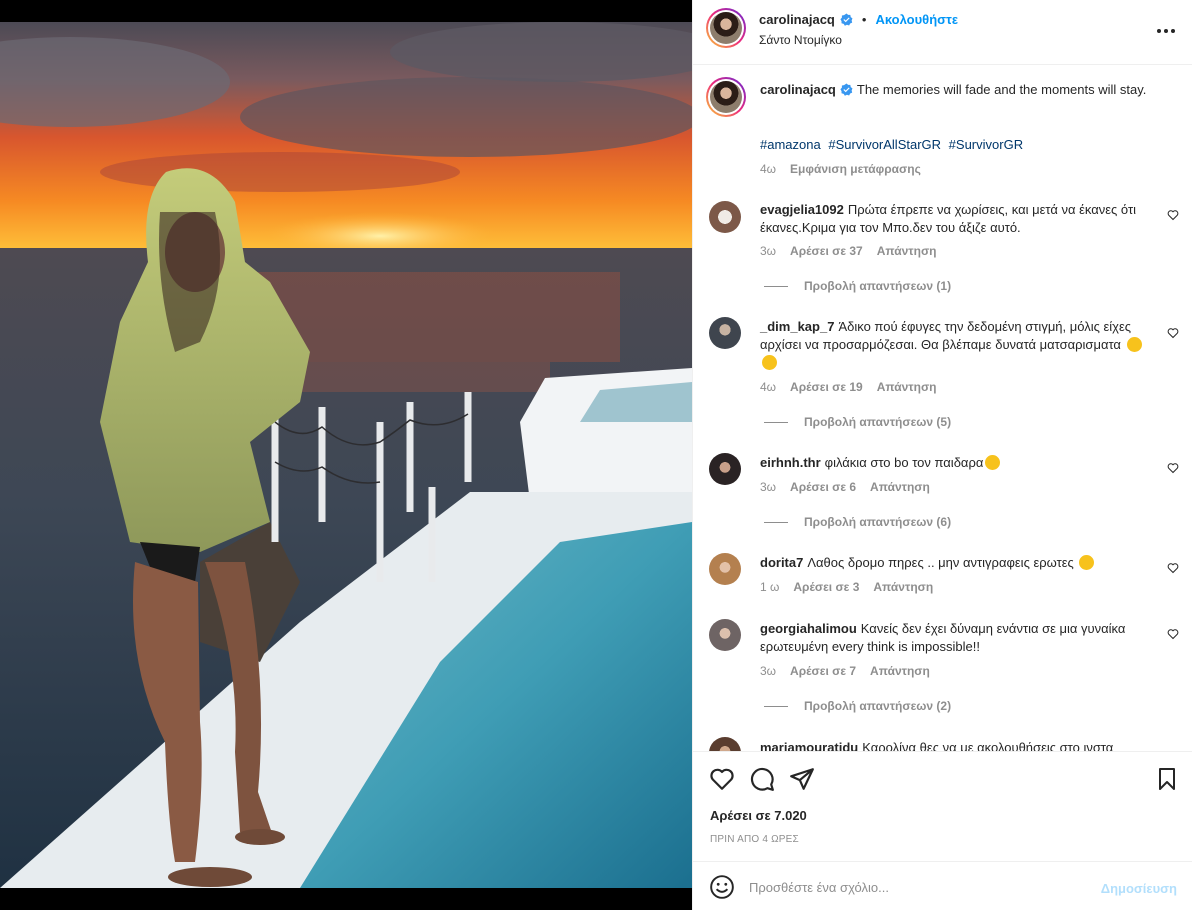  I want to click on comment-likes: Αρέσει σε 37, so click(826, 251).